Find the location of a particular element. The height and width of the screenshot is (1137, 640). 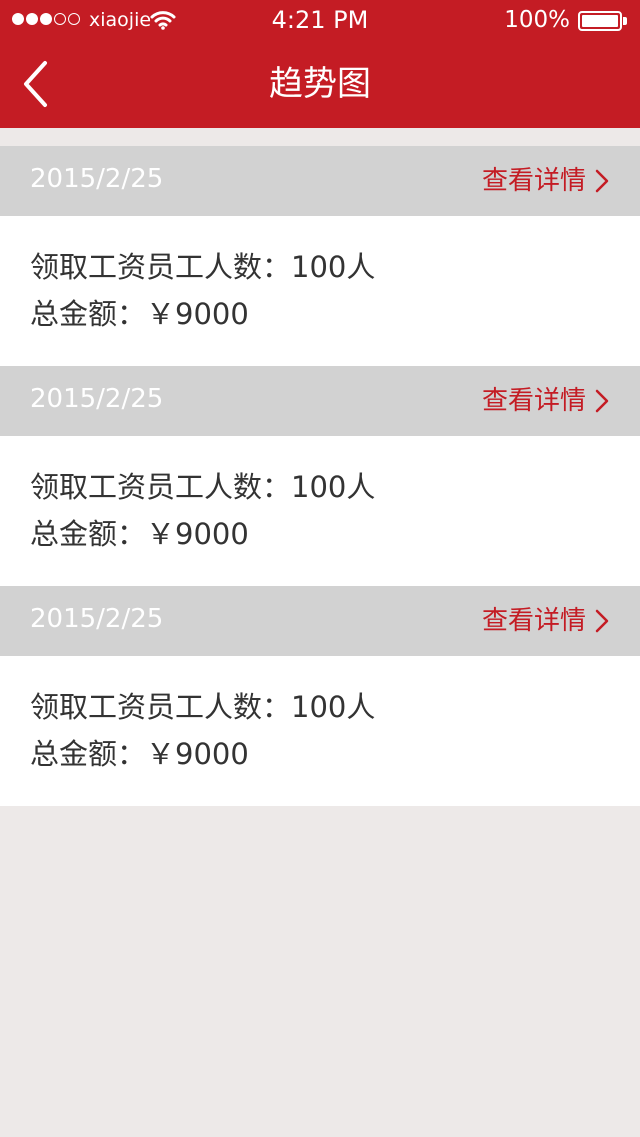

battery-icon is located at coordinates (603, 21).